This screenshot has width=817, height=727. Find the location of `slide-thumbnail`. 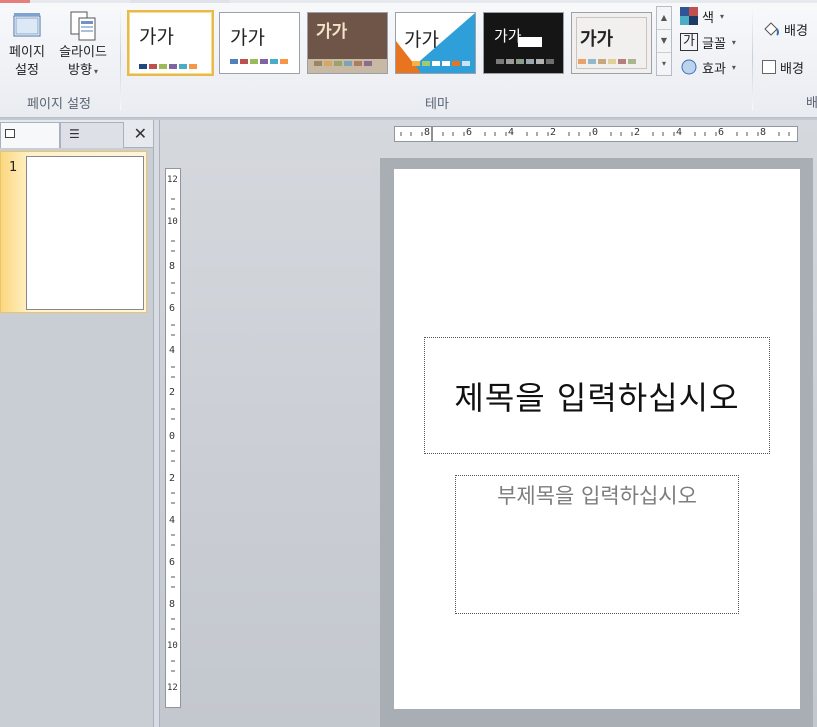

slide-thumbnail is located at coordinates (85, 233).